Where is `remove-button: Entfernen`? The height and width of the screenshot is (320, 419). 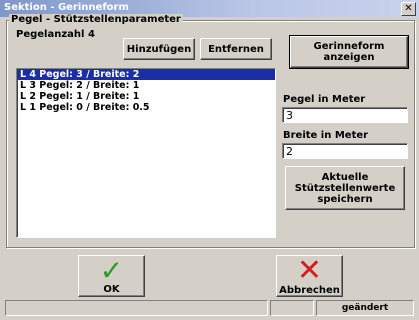 remove-button: Entfernen is located at coordinates (236, 49).